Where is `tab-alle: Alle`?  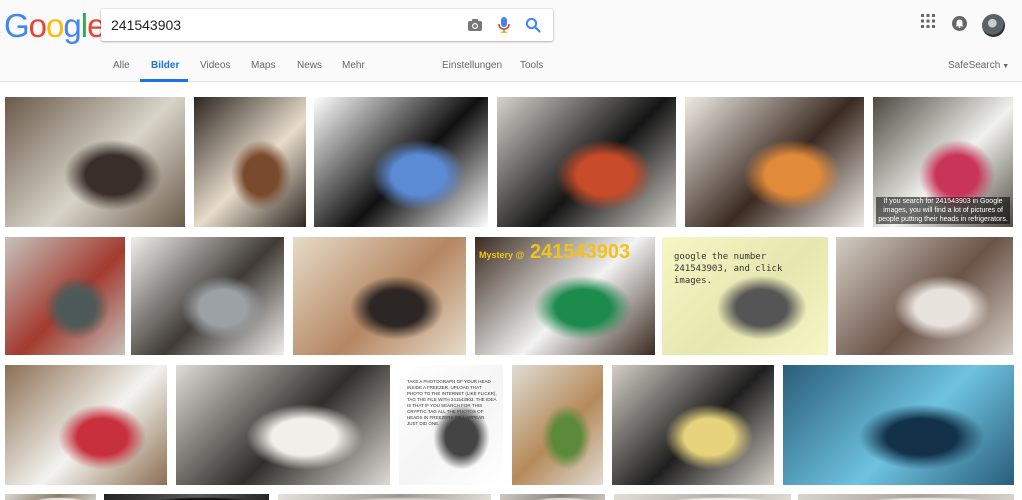 tab-alle: Alle is located at coordinates (121, 65).